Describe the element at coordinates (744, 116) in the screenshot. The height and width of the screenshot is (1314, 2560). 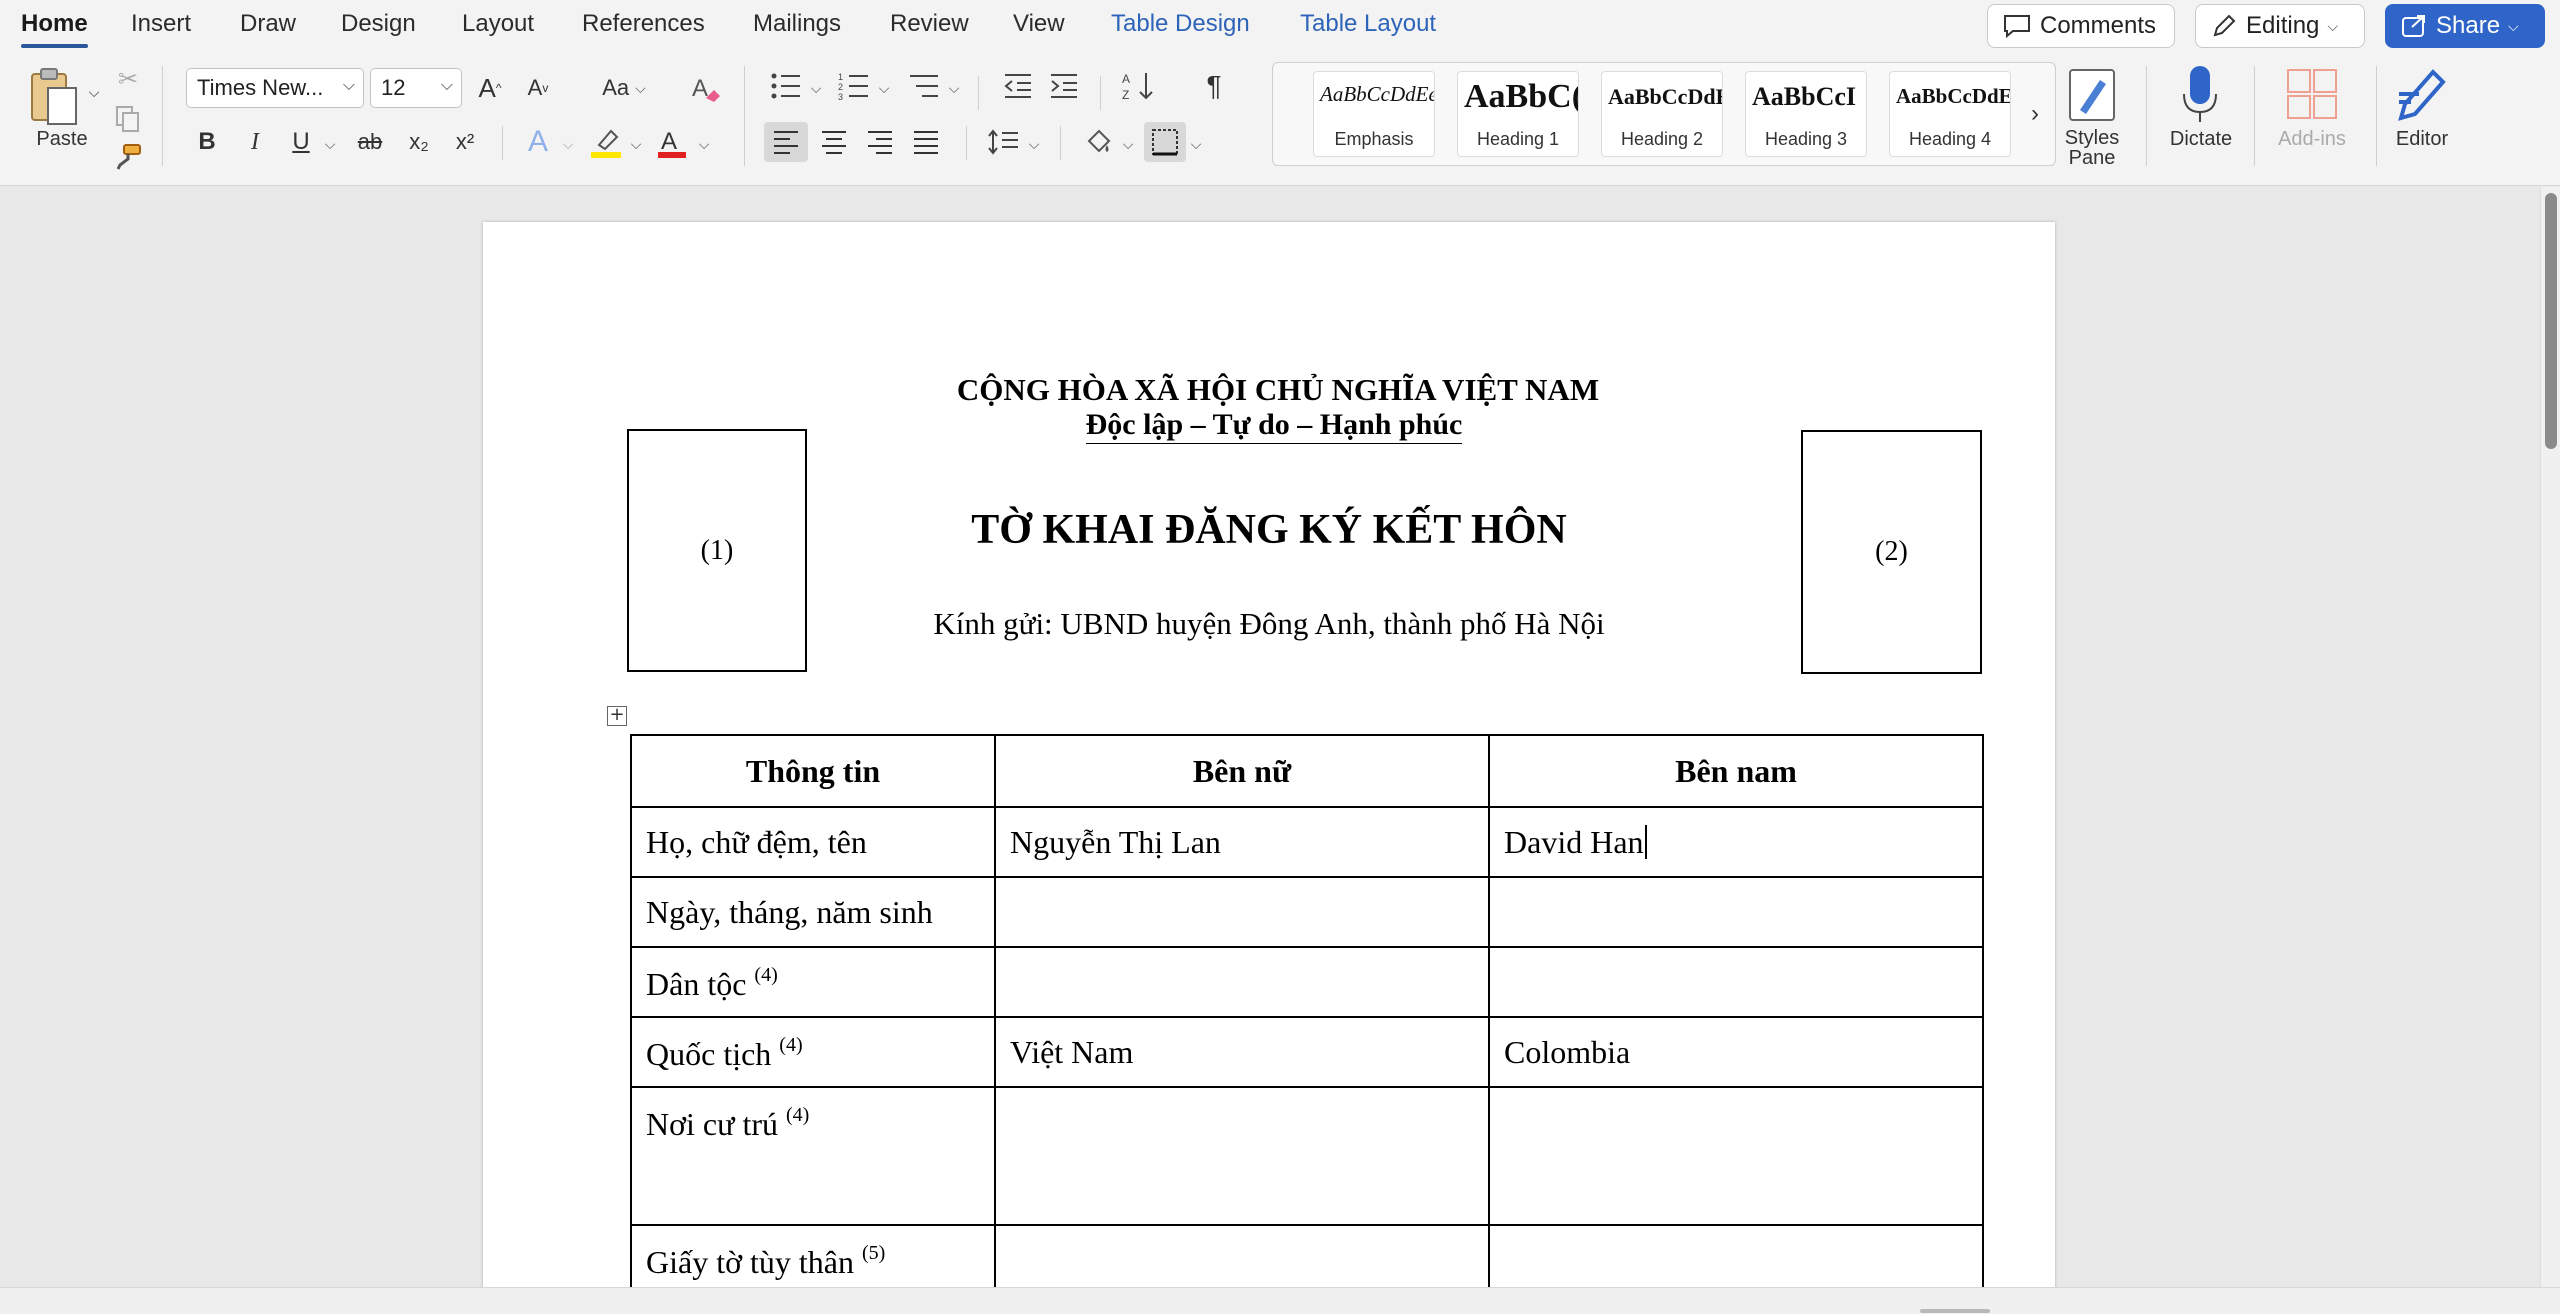
I see `ribbon-separator` at that location.